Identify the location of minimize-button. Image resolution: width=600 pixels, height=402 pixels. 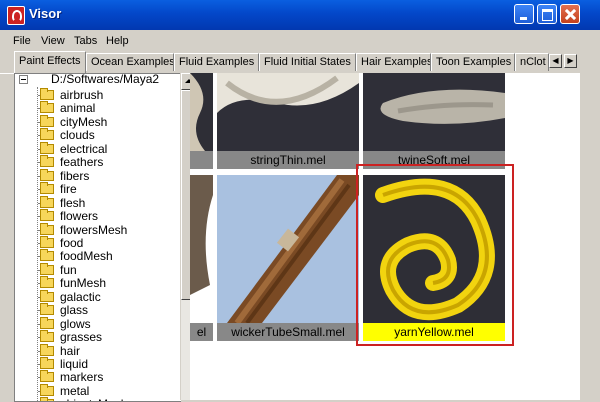
(524, 14).